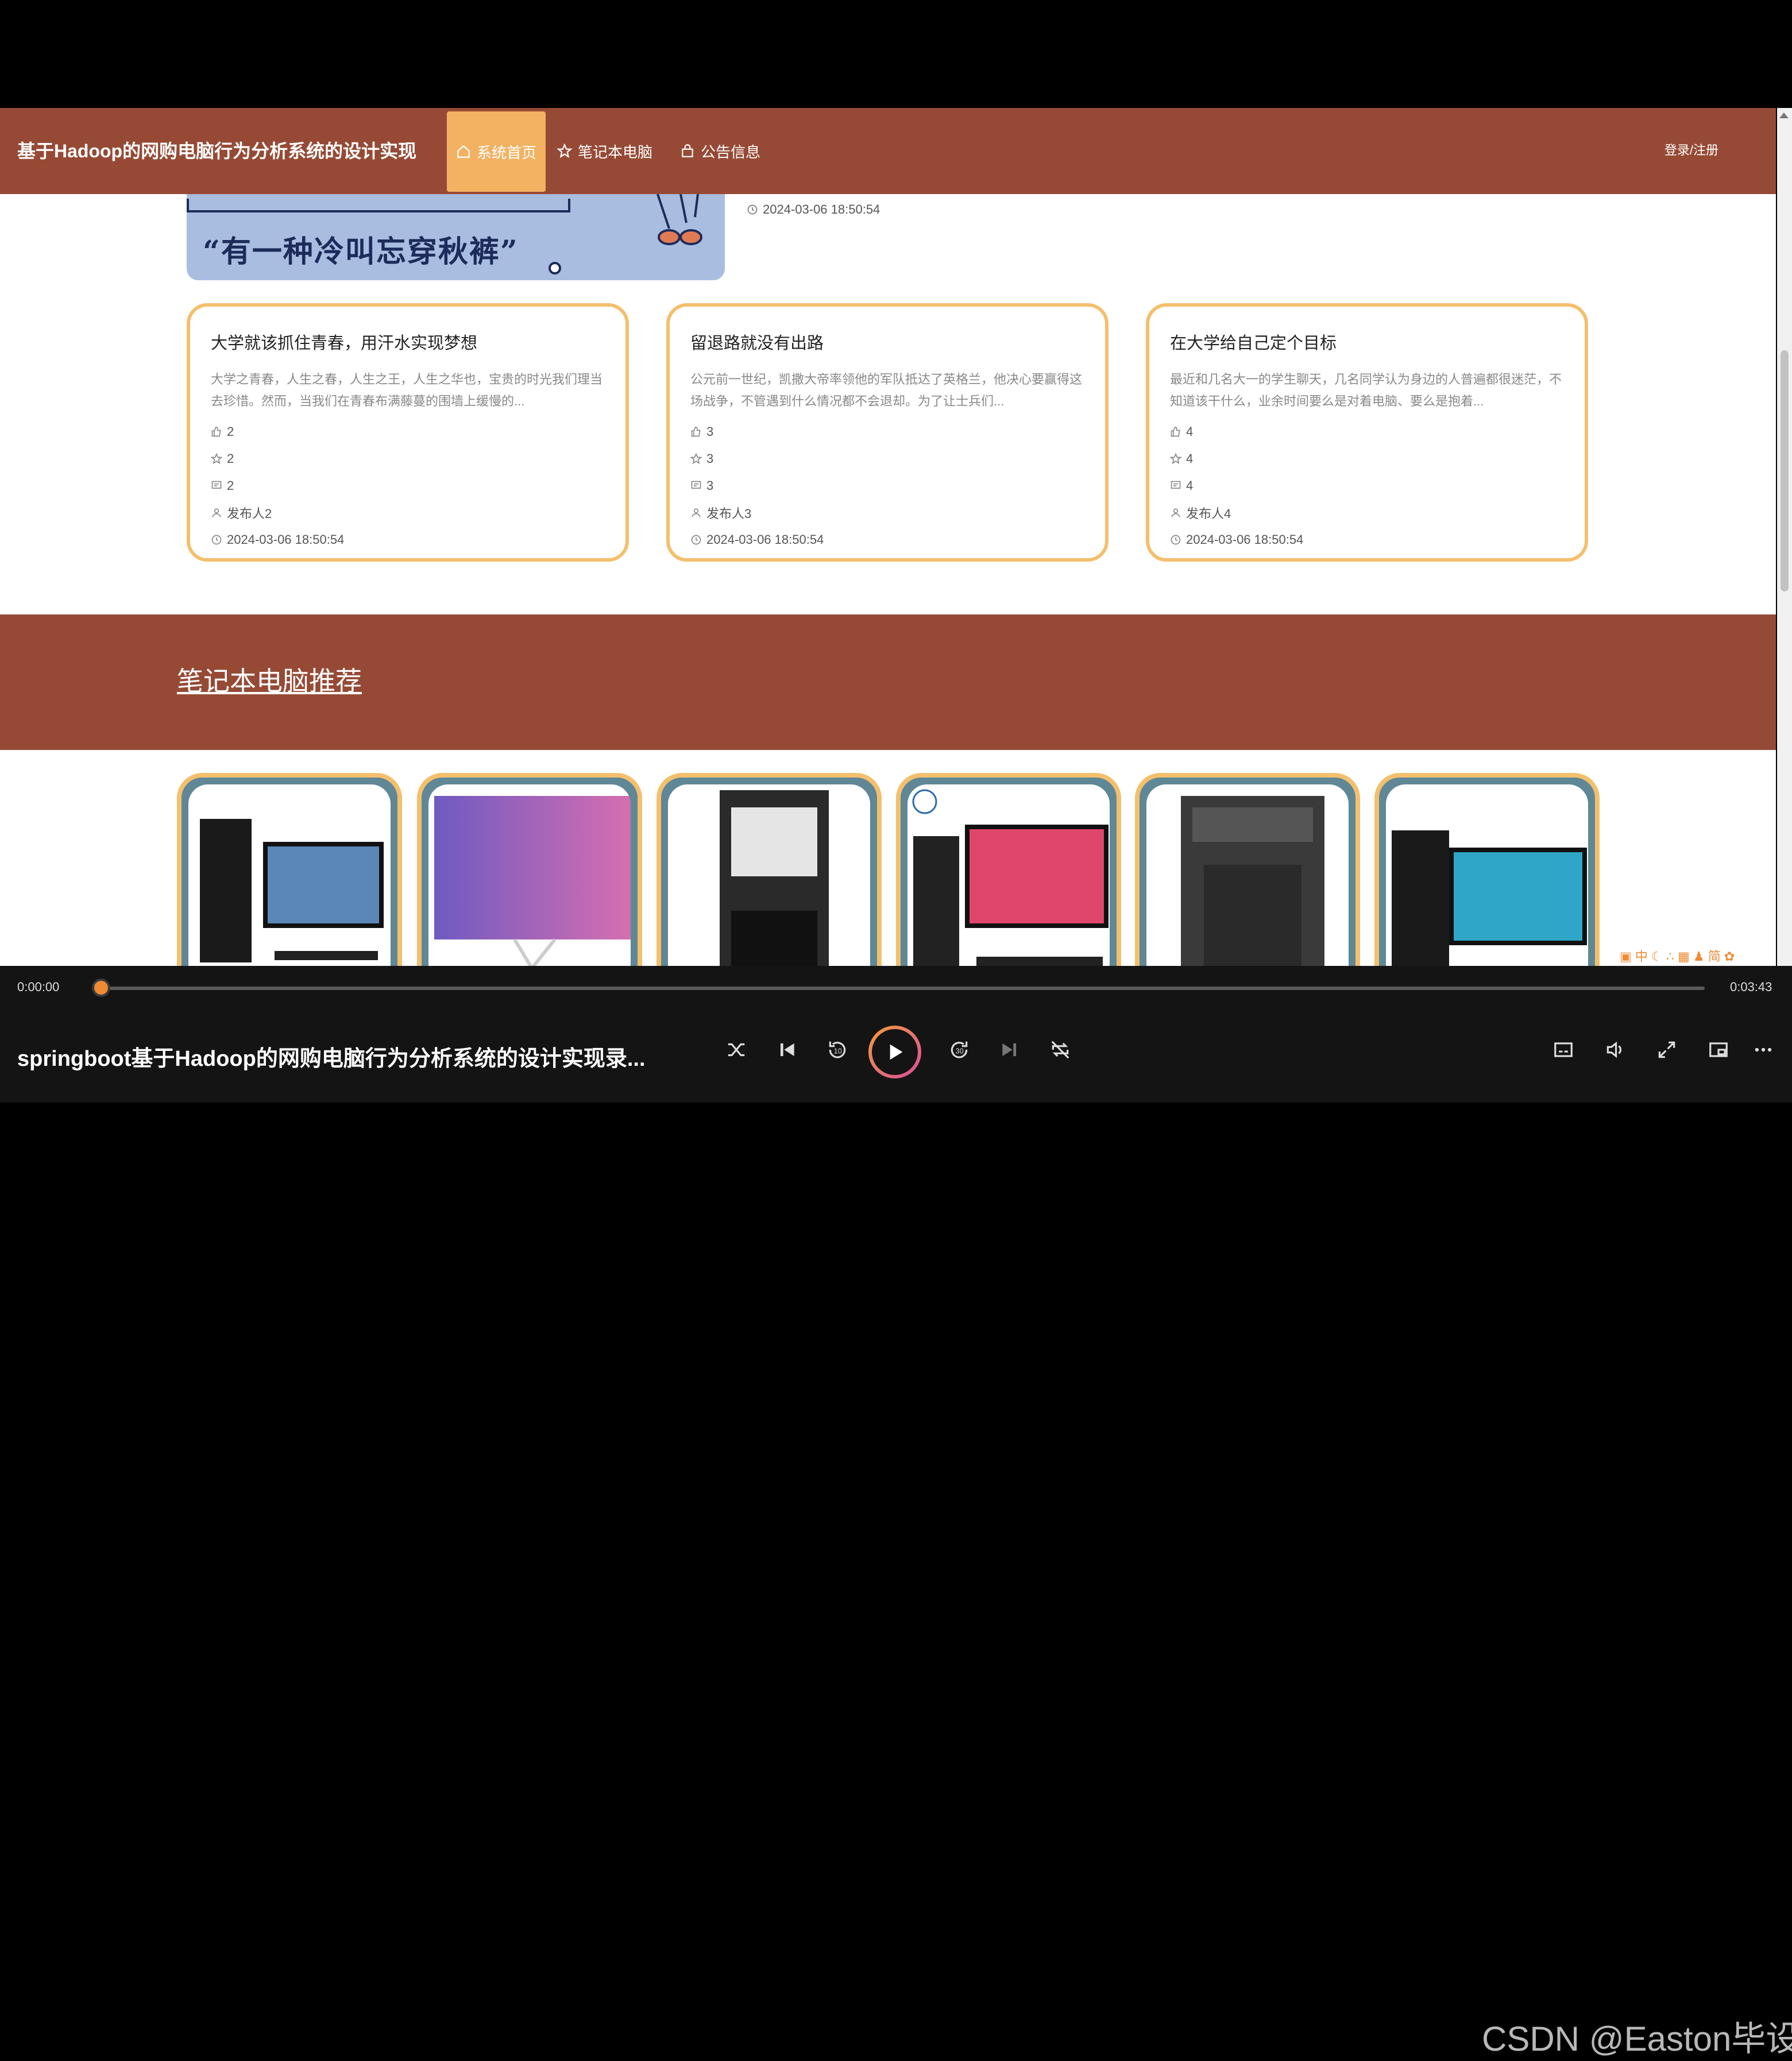  I want to click on svg-text: 10, so click(838, 1051).